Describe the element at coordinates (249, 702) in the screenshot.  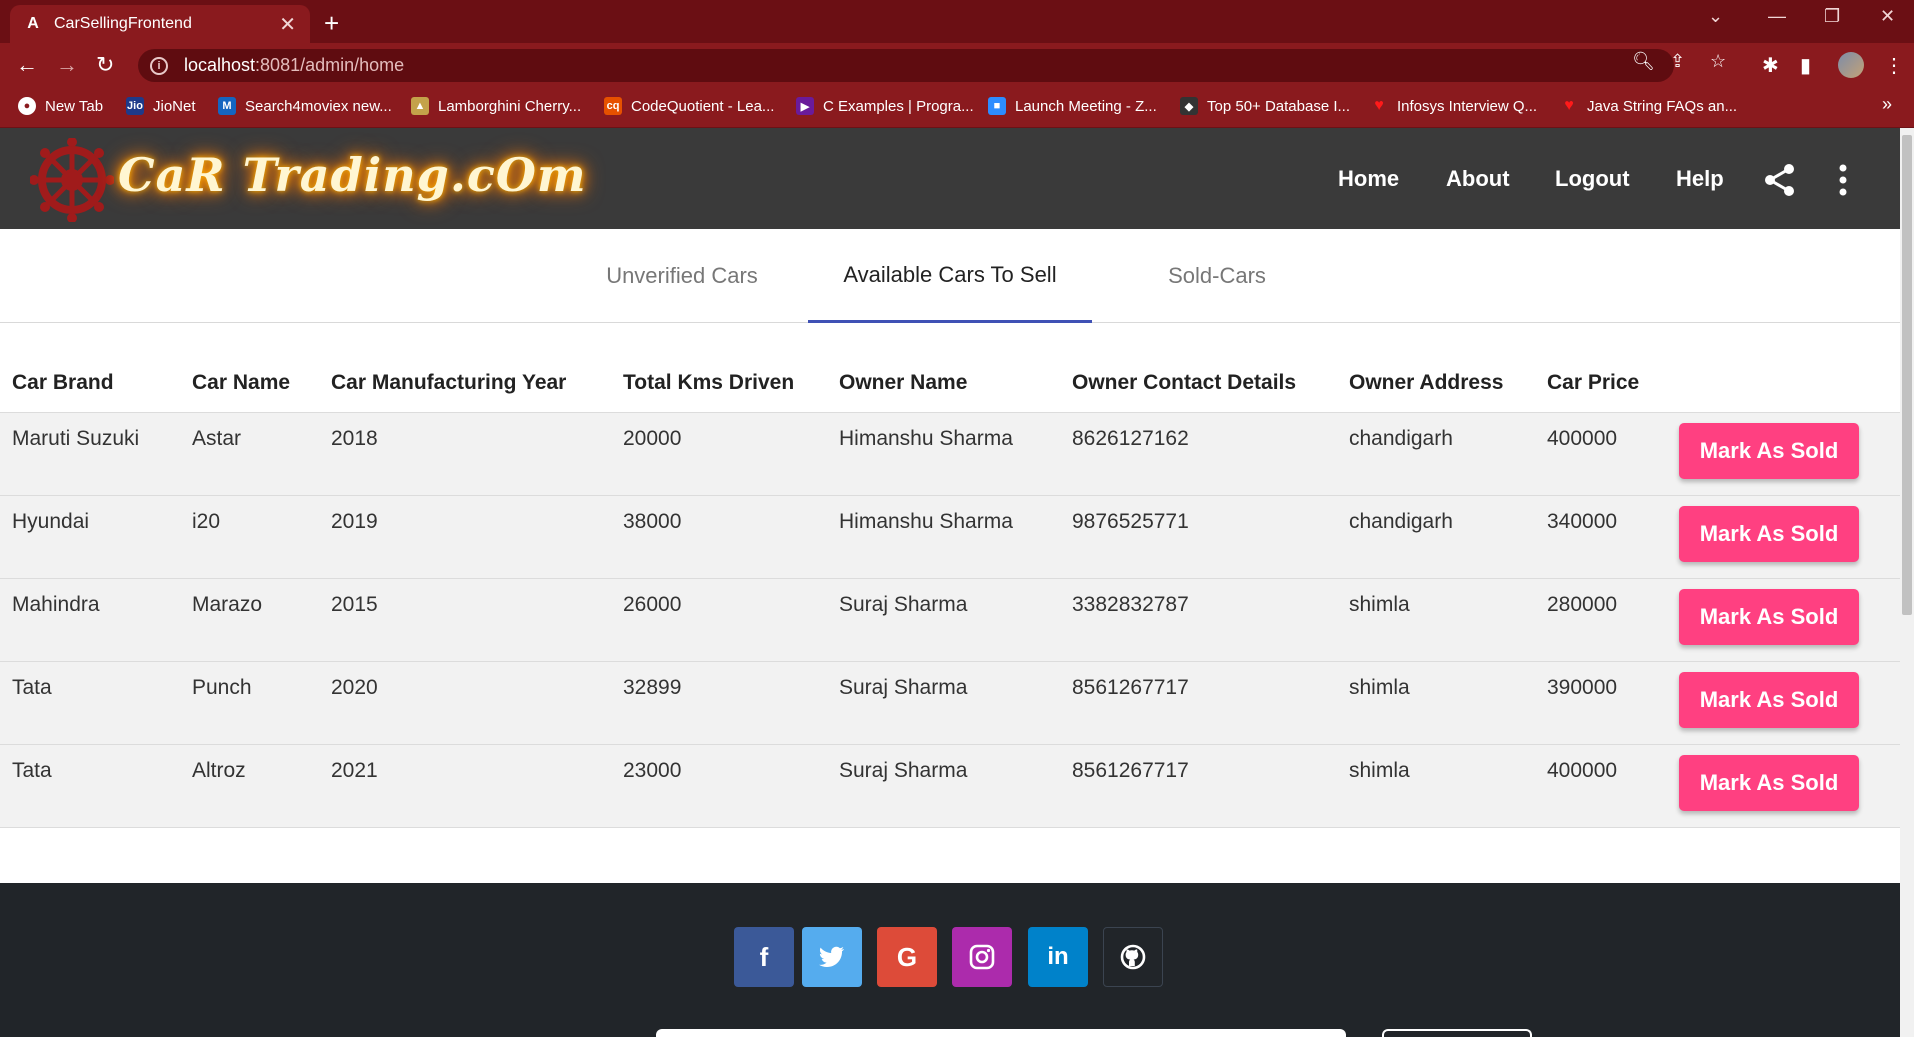
I see `table-cell: Punch` at that location.